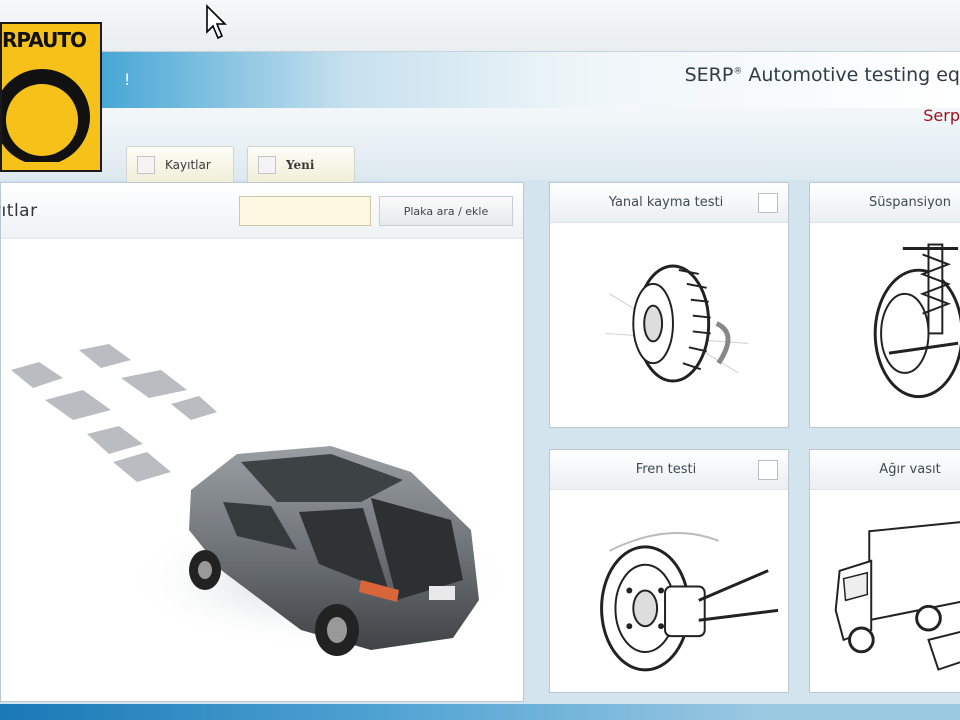  Describe the element at coordinates (19, 211) in the screenshot. I see `records-panel-title: yıtlar` at that location.